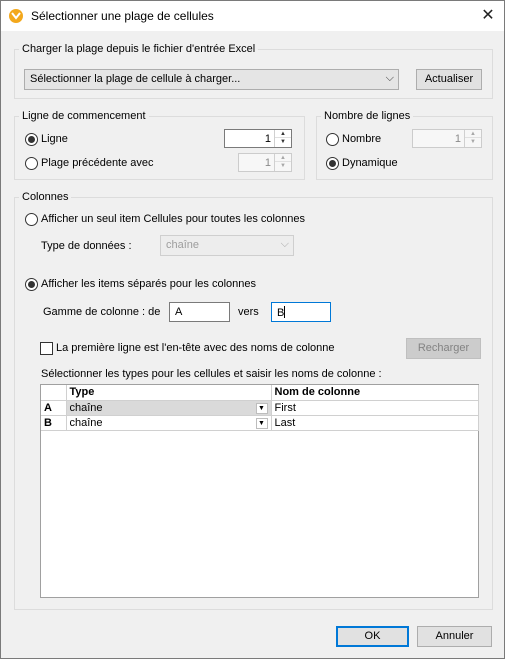  I want to click on range-to-value: B, so click(281, 313).